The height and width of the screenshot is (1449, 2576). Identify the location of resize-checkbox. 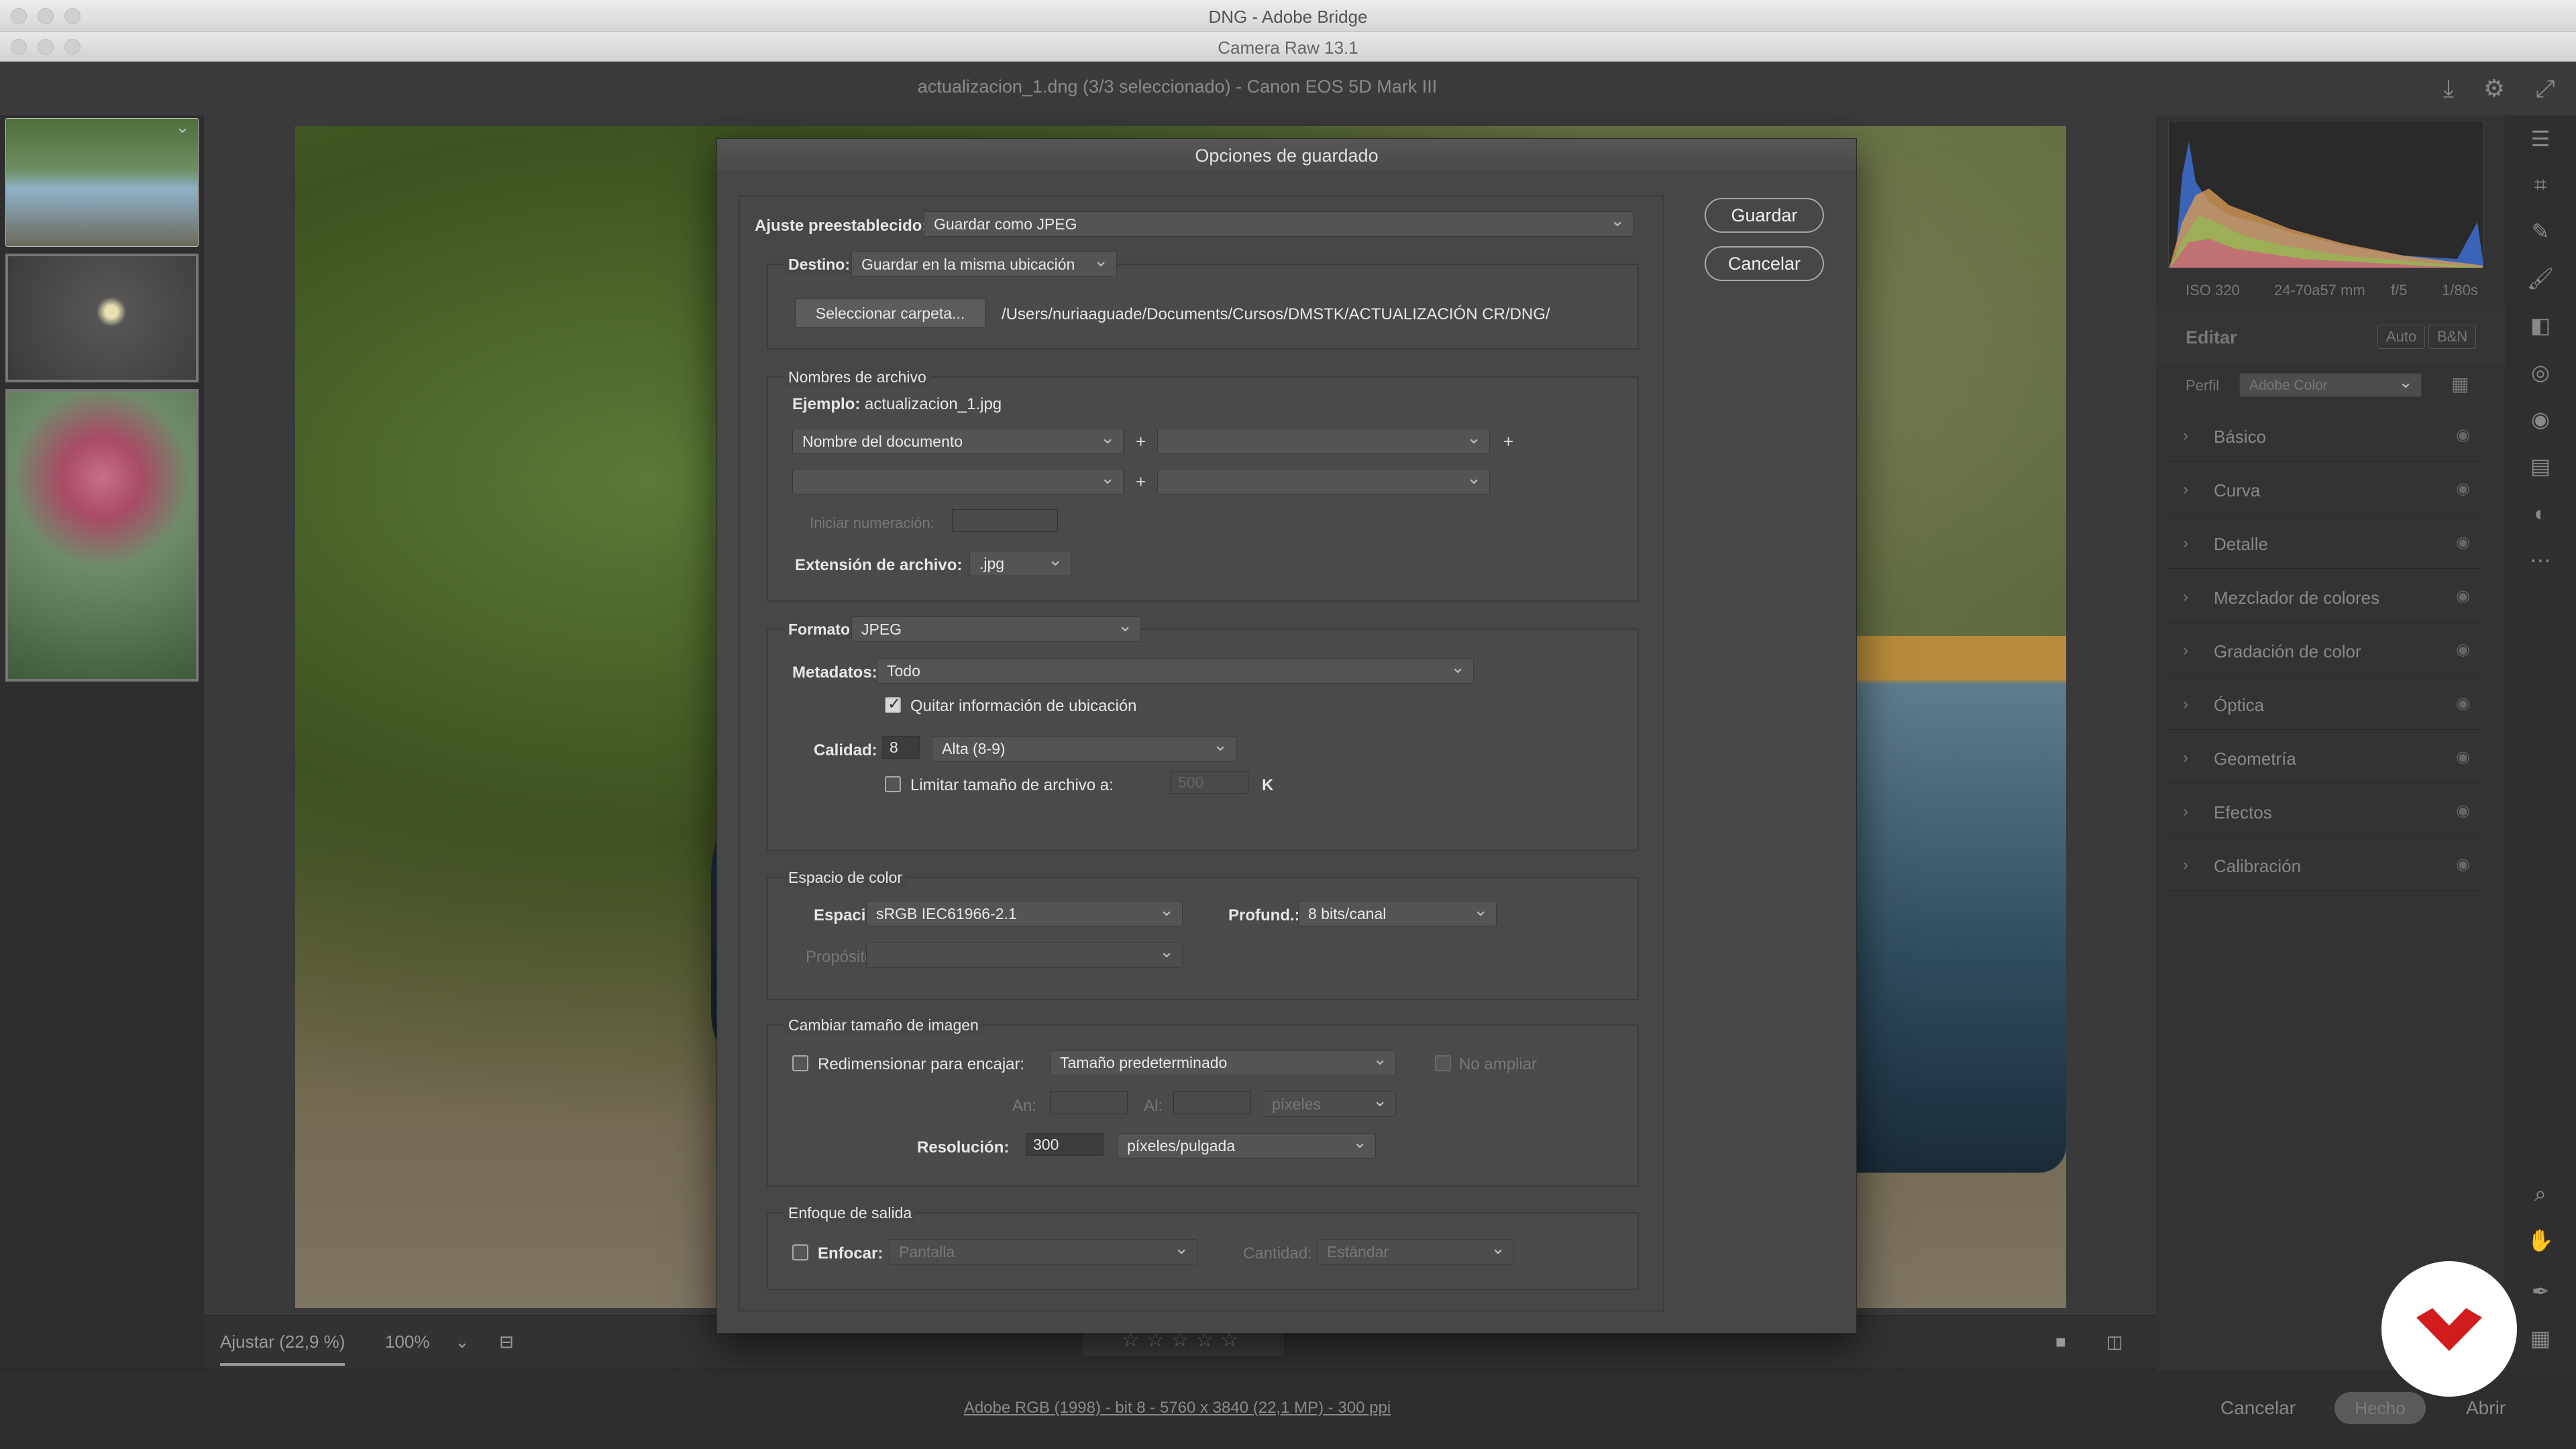
(800, 1063).